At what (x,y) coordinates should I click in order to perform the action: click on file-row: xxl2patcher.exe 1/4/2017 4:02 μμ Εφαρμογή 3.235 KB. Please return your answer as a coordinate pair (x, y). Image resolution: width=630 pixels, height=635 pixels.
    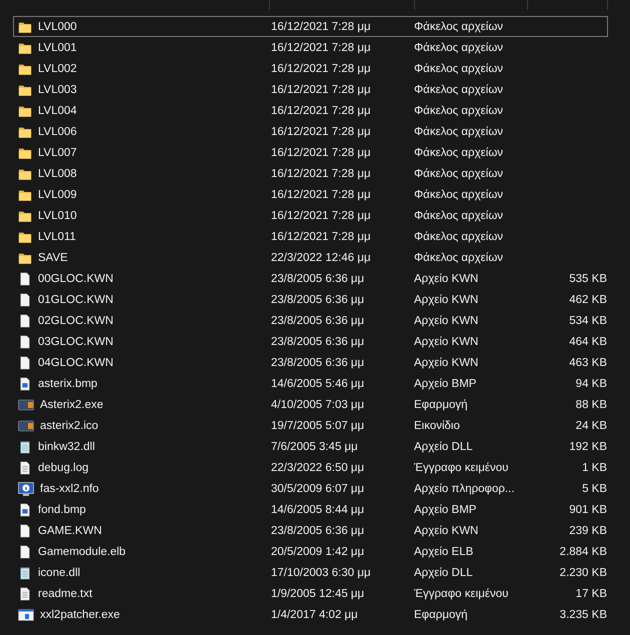
    Looking at the image, I should click on (310, 614).